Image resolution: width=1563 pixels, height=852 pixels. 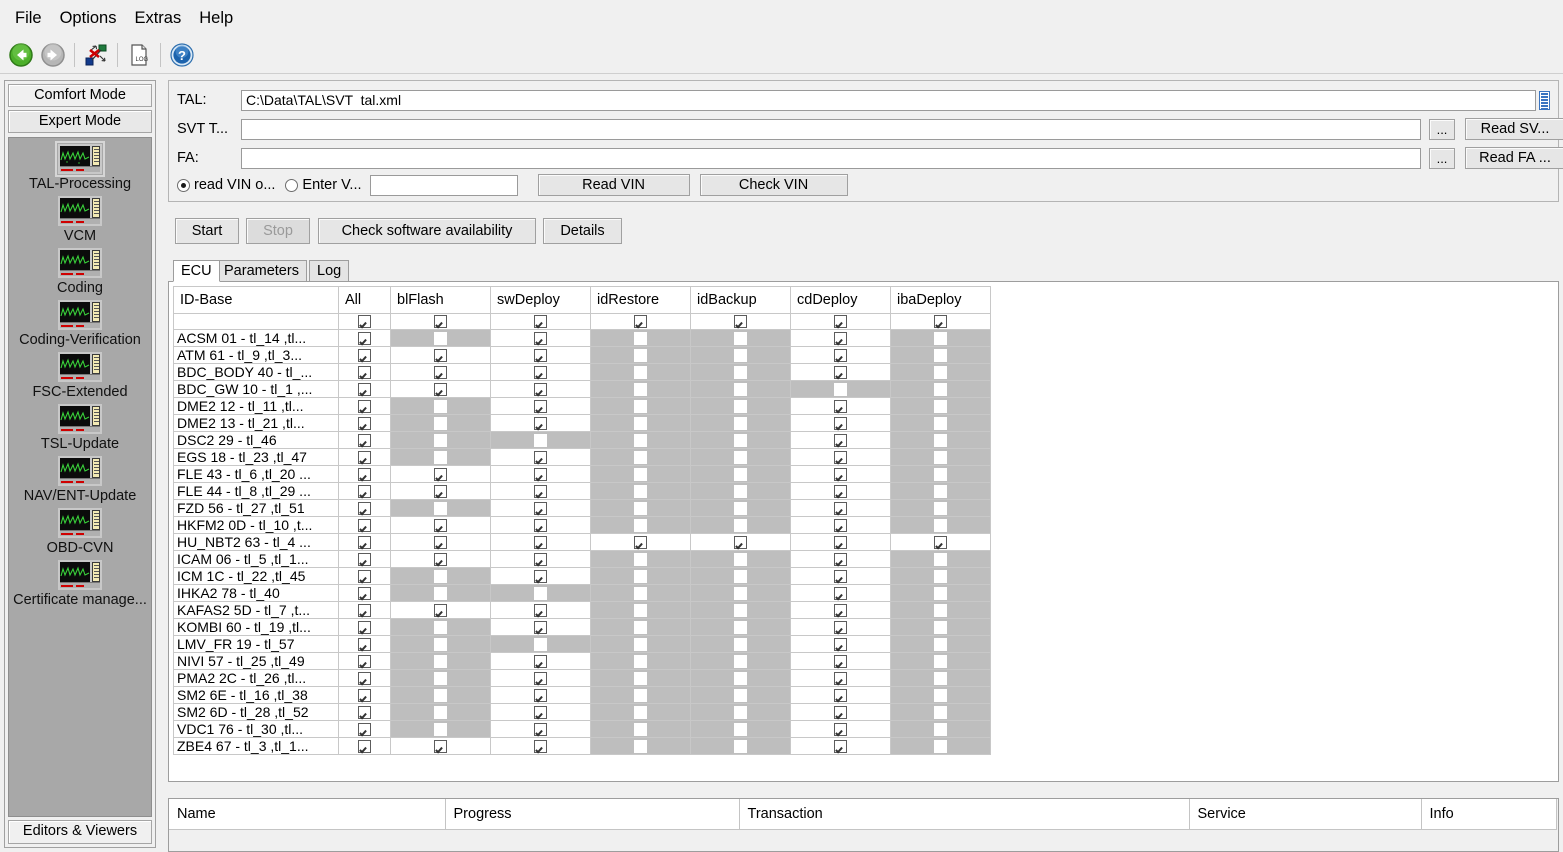 What do you see at coordinates (139, 55) in the screenshot?
I see `log-file-button: LOG` at bounding box center [139, 55].